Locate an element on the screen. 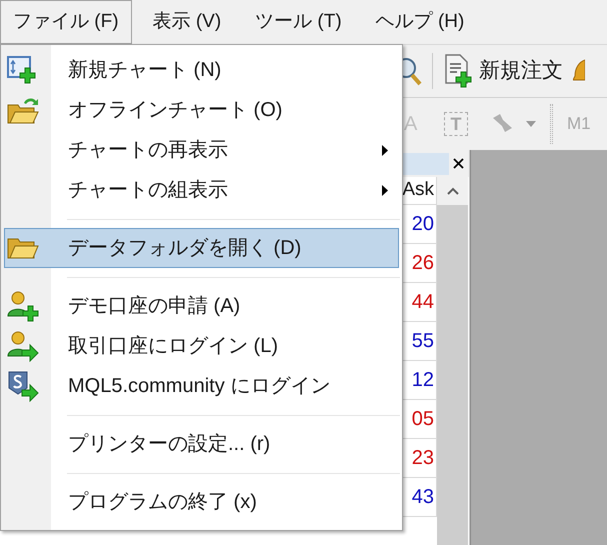 The height and width of the screenshot is (545, 607). menu-item: ヘルプ (H) is located at coordinates (420, 22).